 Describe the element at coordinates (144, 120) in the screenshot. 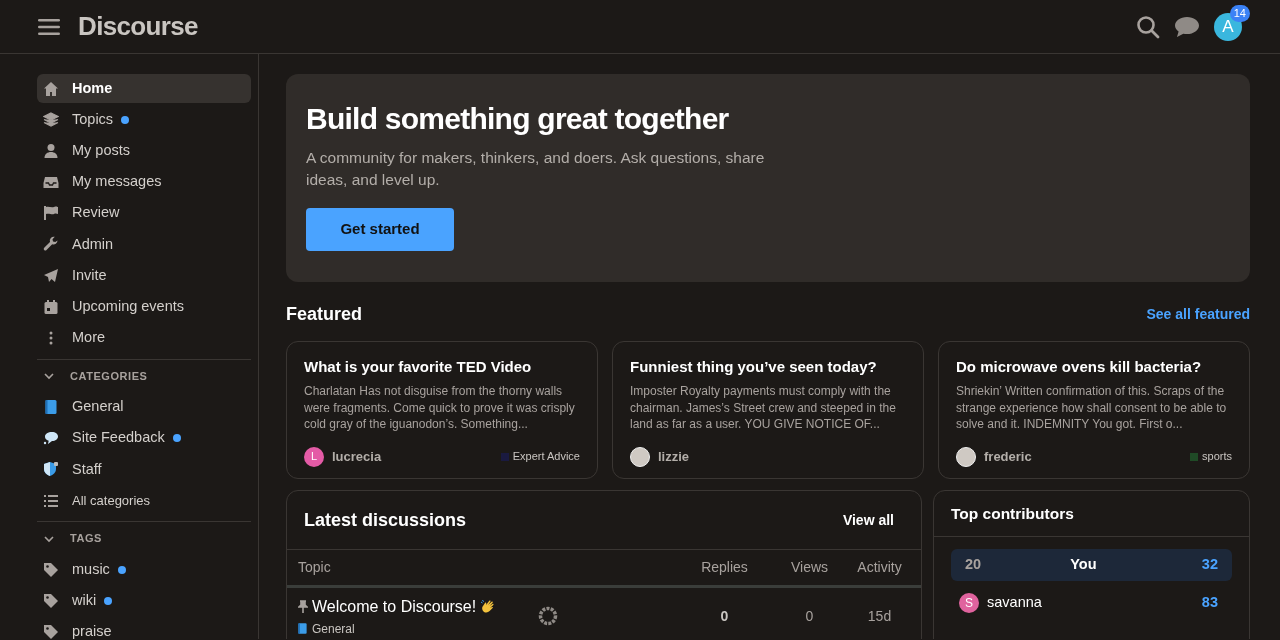

I see `sidebar-item: Topics` at that location.